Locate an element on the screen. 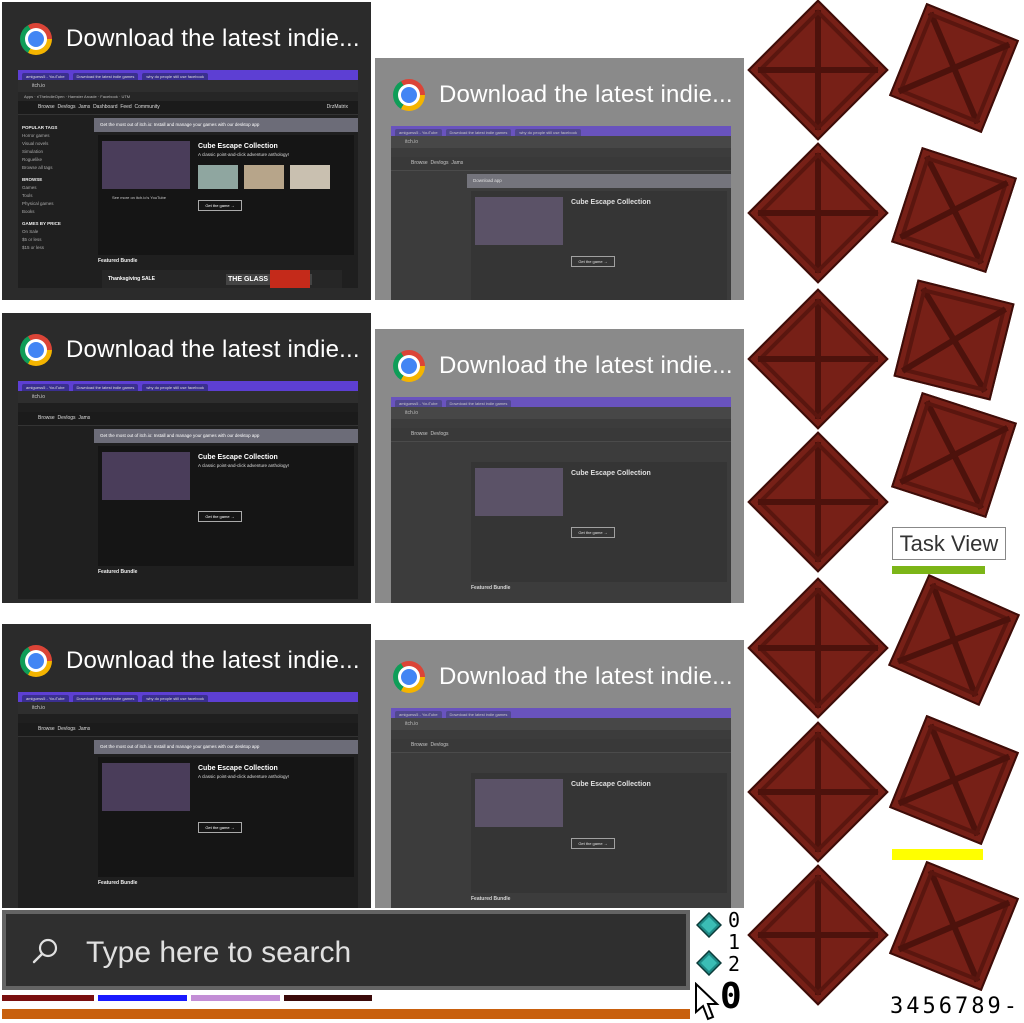 This screenshot has height=1023, width=1024. taskbar-search-box: Type here to search is located at coordinates (346, 950).